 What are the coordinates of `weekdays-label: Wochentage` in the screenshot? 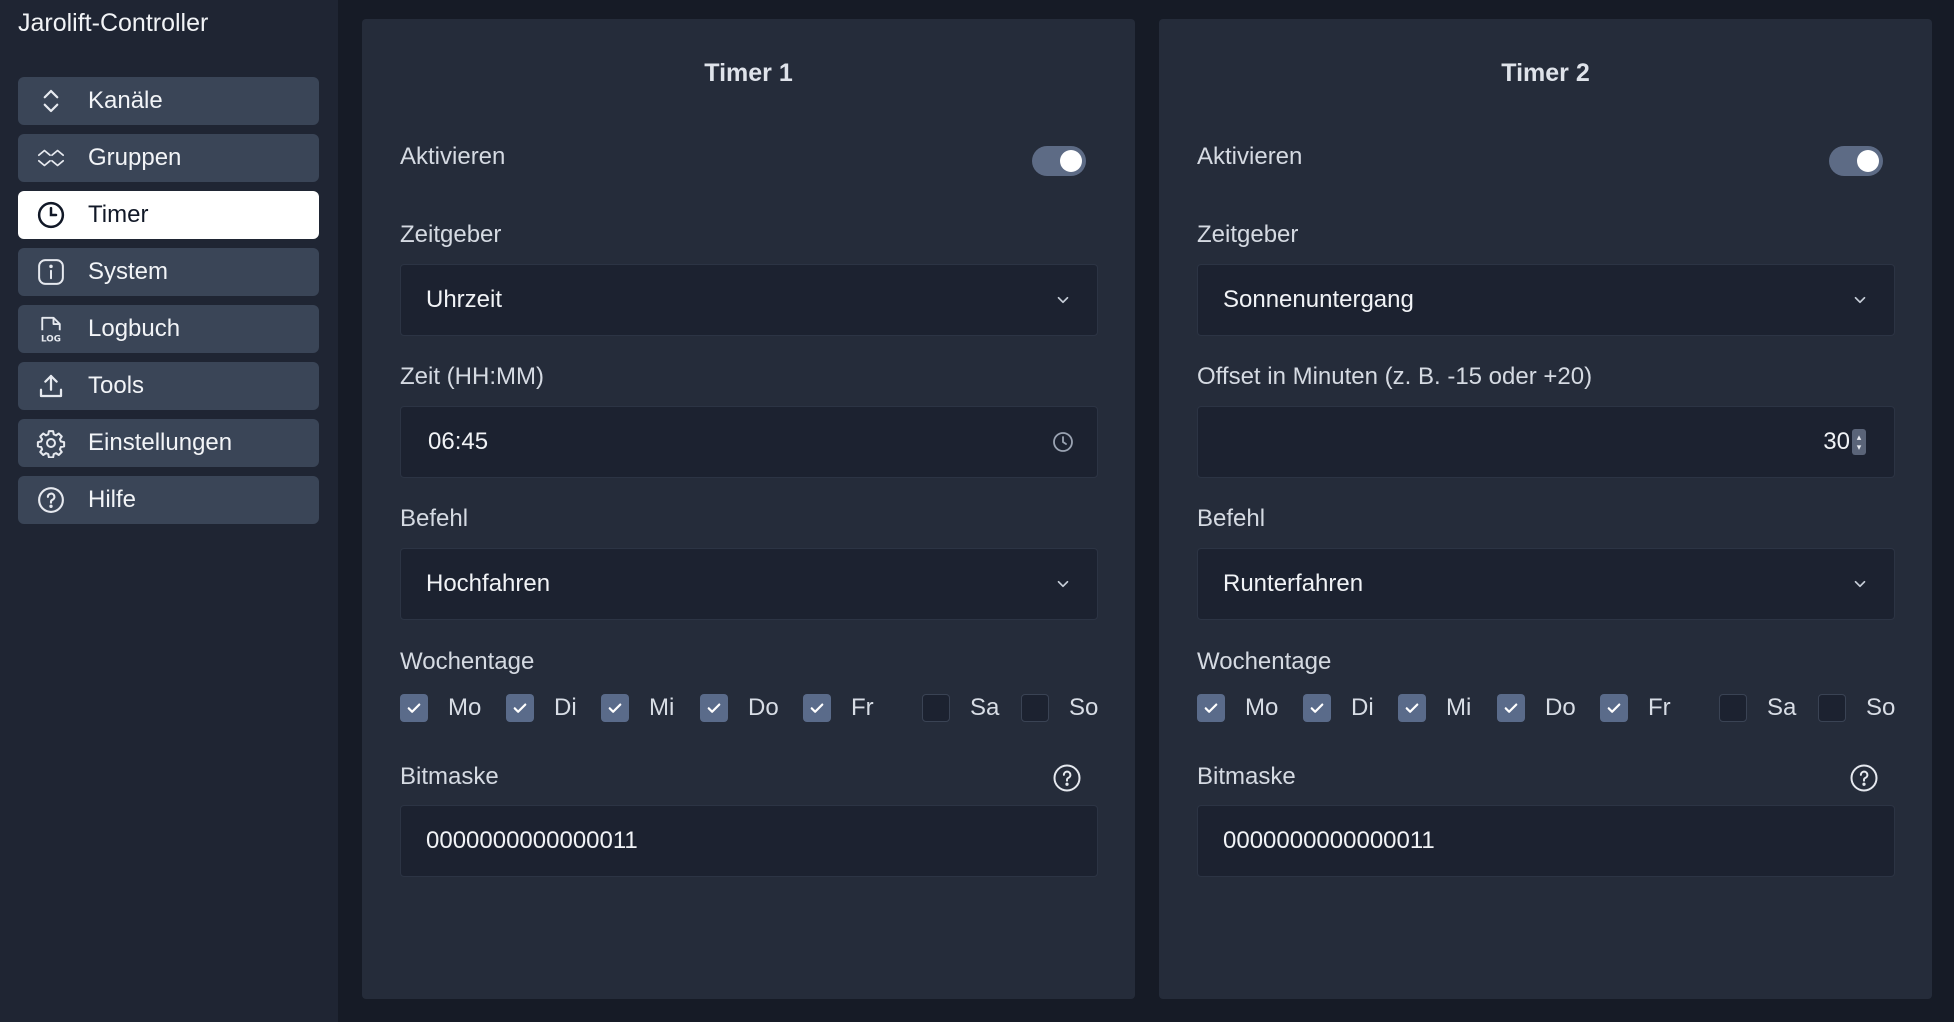 It's located at (1264, 661).